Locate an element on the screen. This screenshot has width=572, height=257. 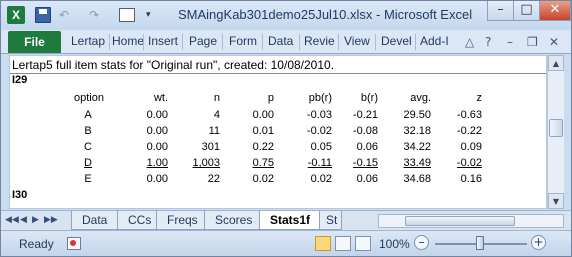
tab-lertap: Lertap is located at coordinates (88, 41).